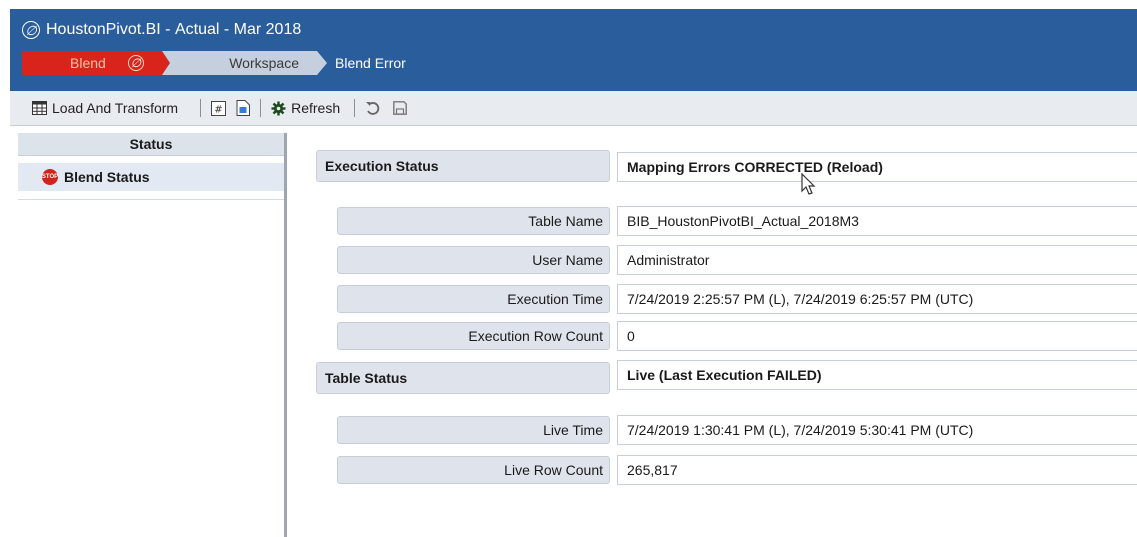 This screenshot has height=537, width=1137. I want to click on live-row-count-value: 265,817, so click(877, 470).